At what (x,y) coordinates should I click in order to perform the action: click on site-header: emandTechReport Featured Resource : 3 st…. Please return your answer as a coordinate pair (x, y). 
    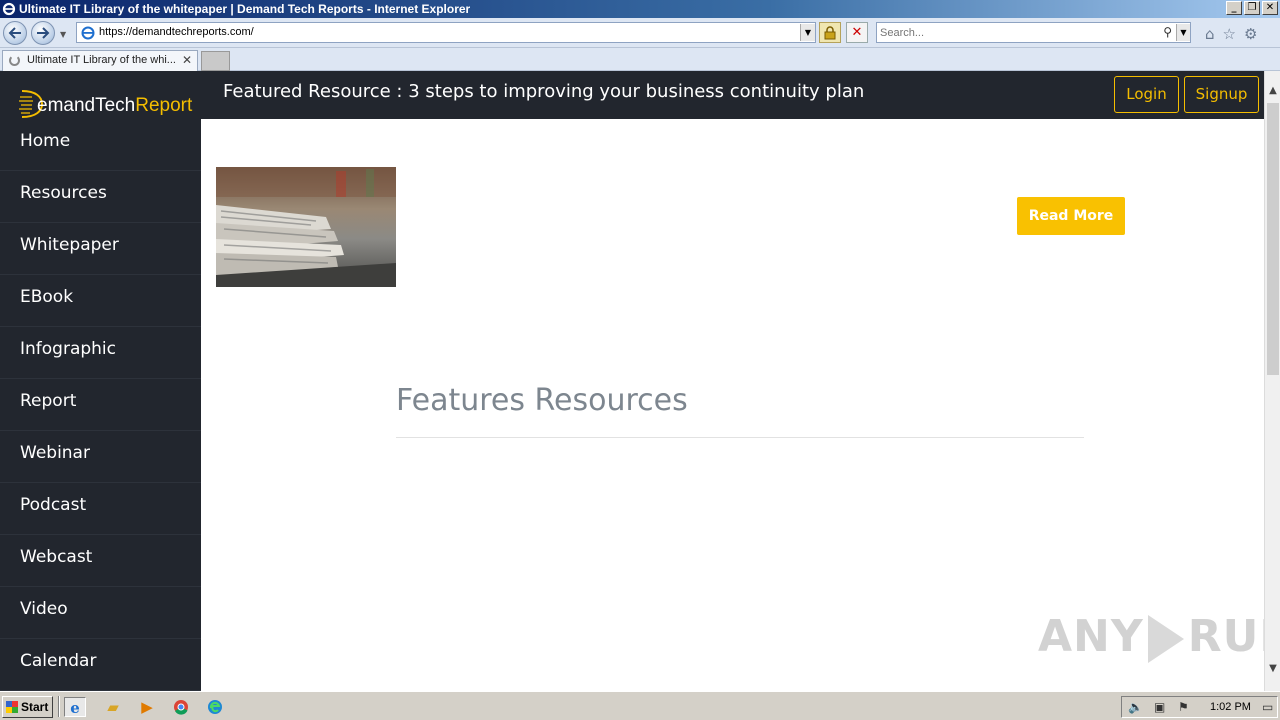
    Looking at the image, I should click on (632, 95).